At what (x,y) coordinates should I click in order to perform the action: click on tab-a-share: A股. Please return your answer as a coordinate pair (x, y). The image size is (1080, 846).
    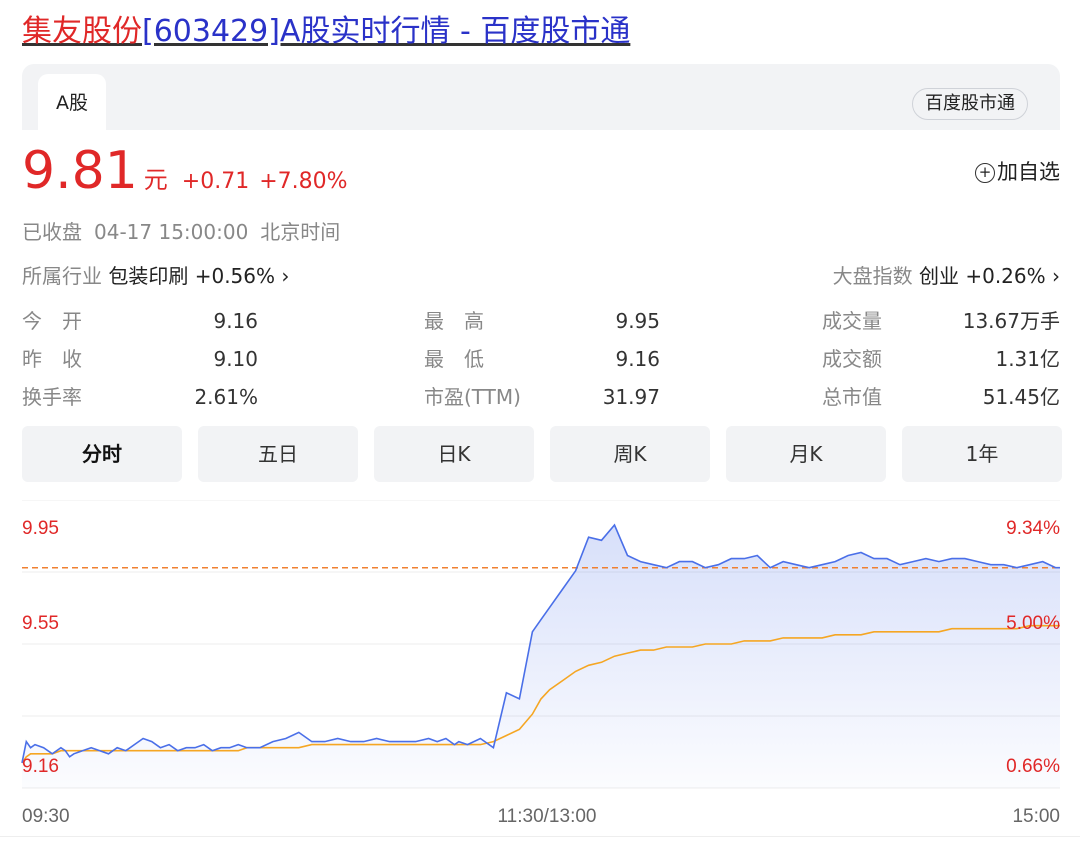
    Looking at the image, I should click on (72, 102).